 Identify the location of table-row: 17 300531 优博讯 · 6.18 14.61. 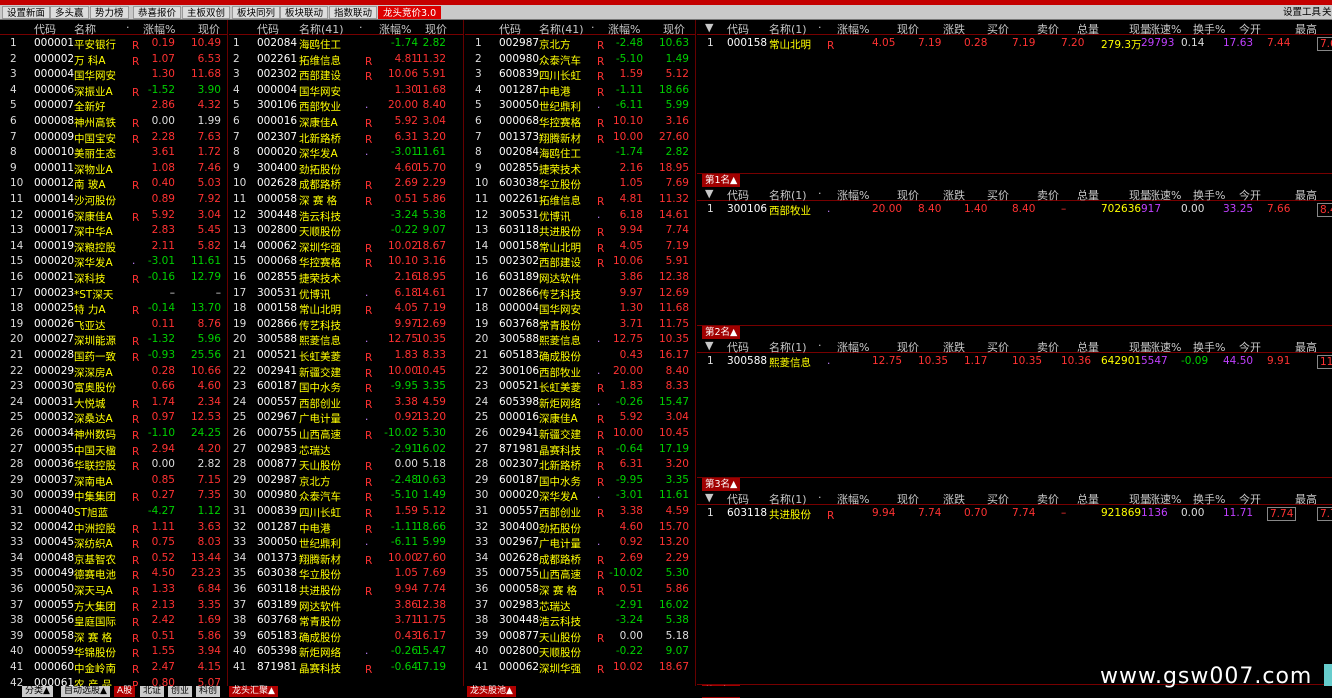
(346, 294).